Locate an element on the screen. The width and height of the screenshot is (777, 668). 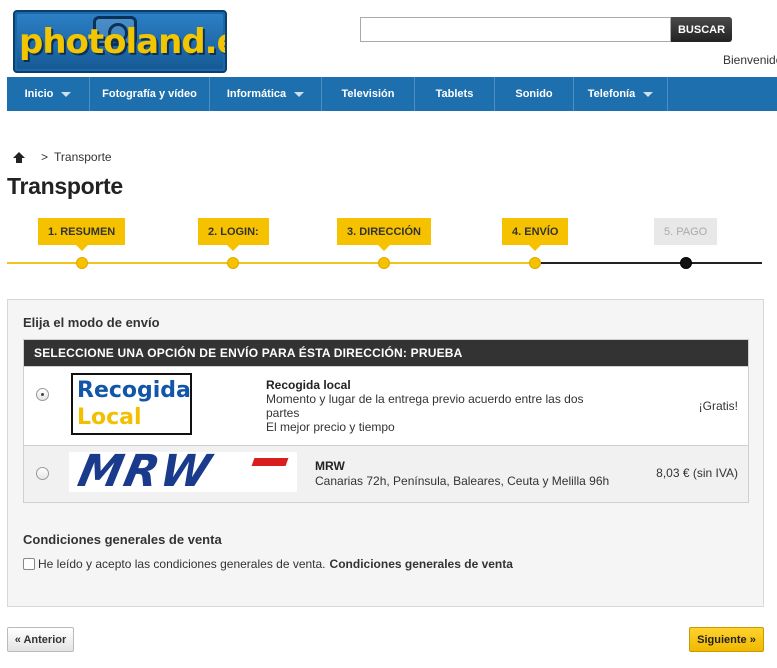
nav-item-television: Televisión is located at coordinates (368, 94).